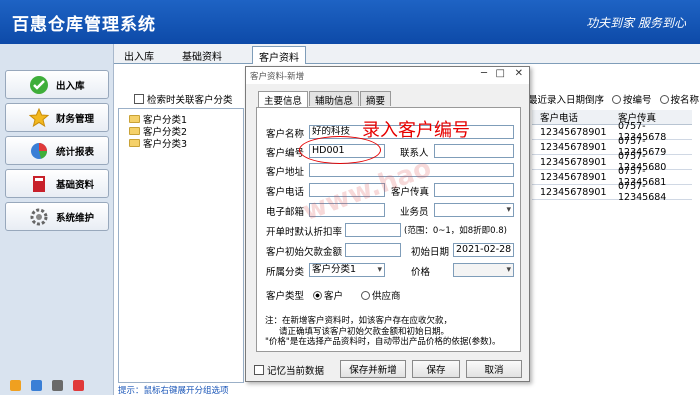 This screenshot has width=700, height=396. I want to click on sort-code-option: 按编号, so click(632, 99).